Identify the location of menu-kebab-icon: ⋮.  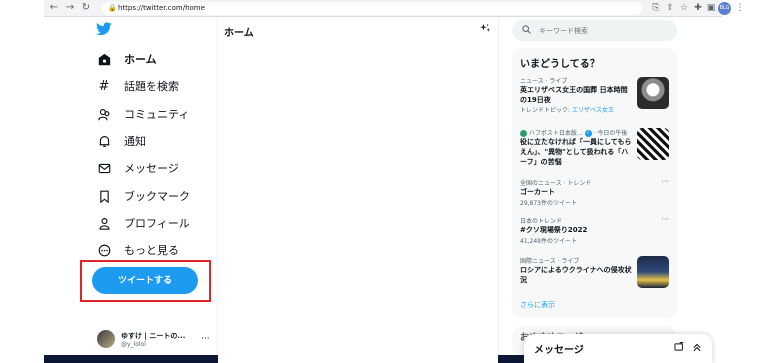
(740, 8).